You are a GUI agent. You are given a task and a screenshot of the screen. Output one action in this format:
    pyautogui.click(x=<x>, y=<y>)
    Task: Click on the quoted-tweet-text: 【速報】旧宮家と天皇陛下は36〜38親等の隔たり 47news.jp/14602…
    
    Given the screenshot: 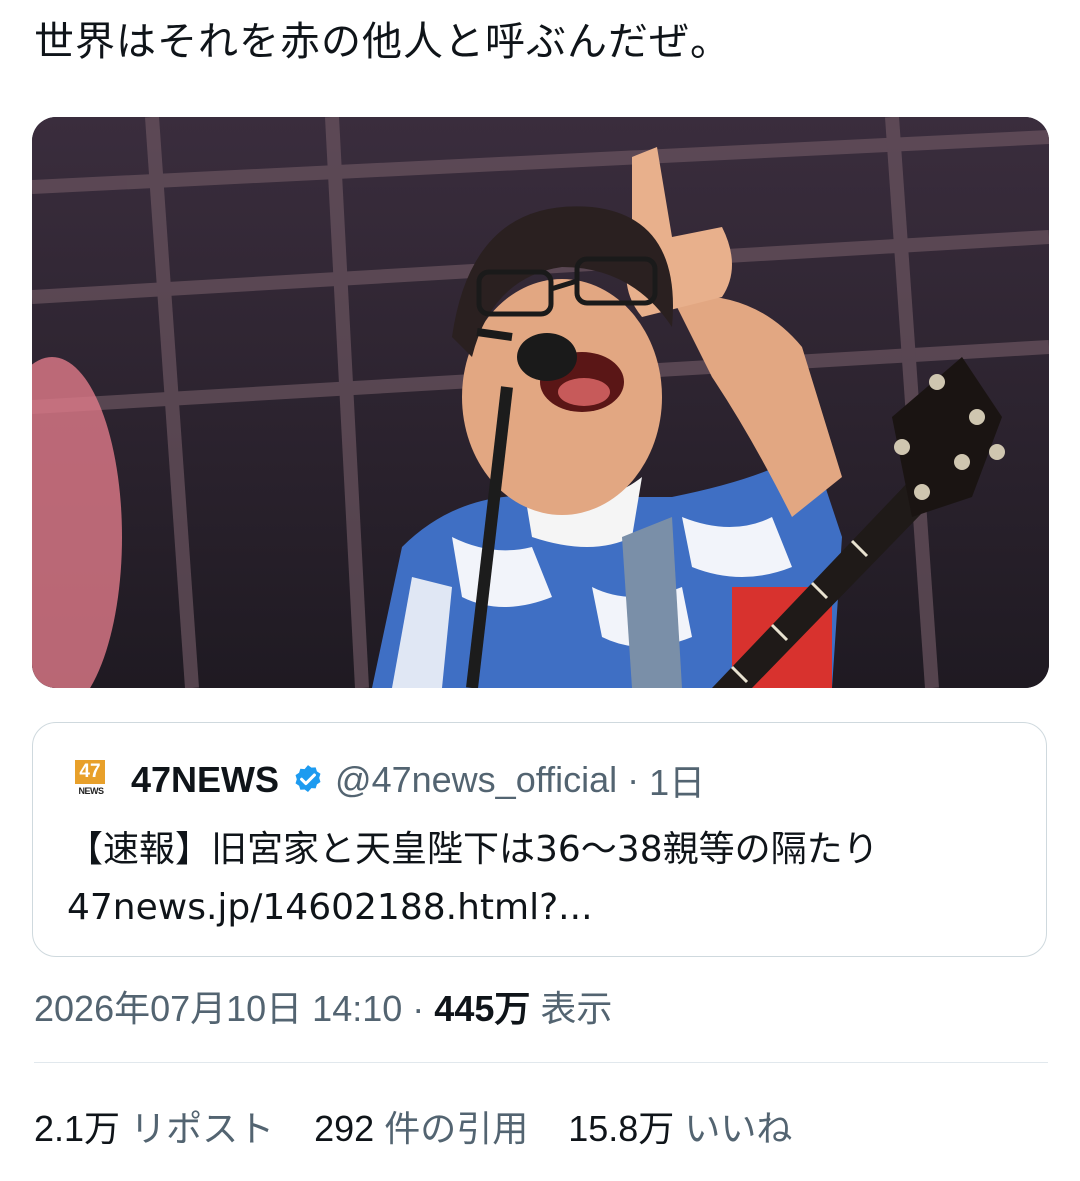 What is the action you would take?
    pyautogui.click(x=473, y=879)
    